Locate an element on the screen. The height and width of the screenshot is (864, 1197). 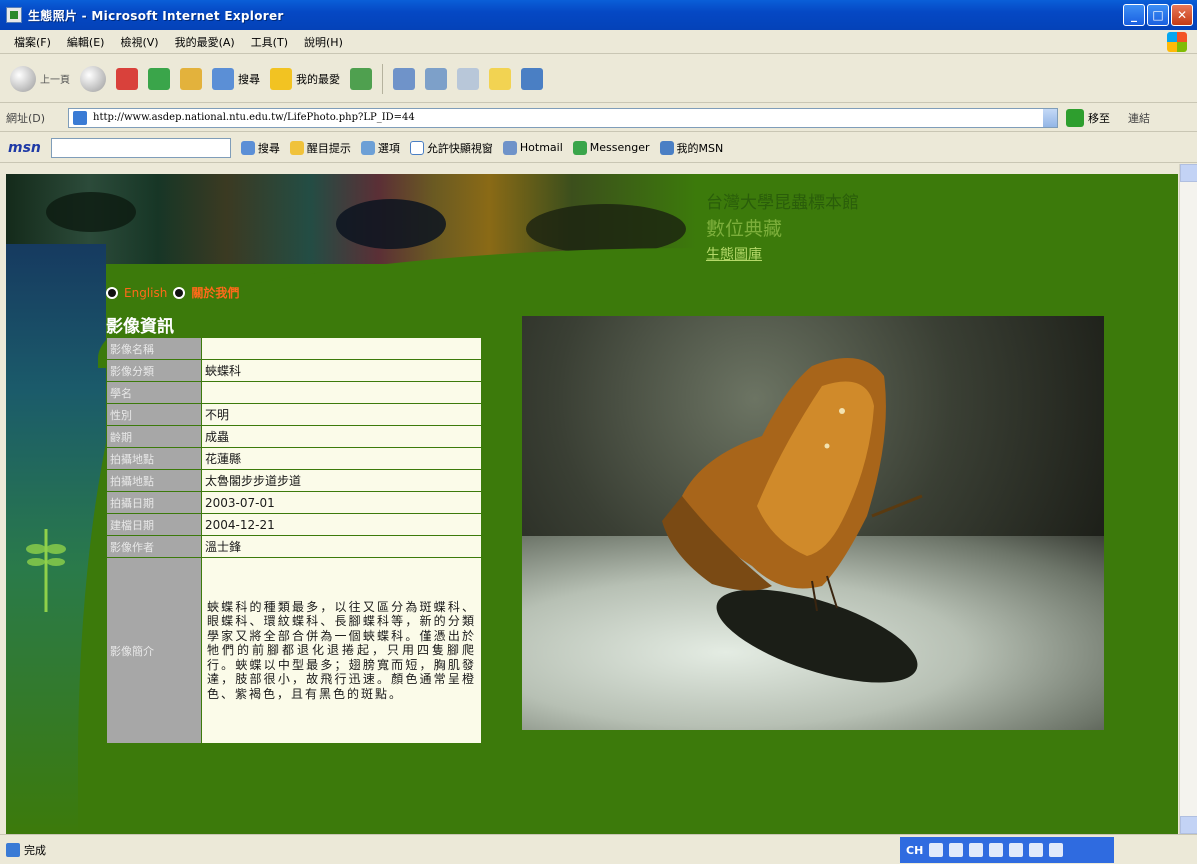
site-title: 台灣大學昆蟲標本館 is located at coordinates (782, 203).